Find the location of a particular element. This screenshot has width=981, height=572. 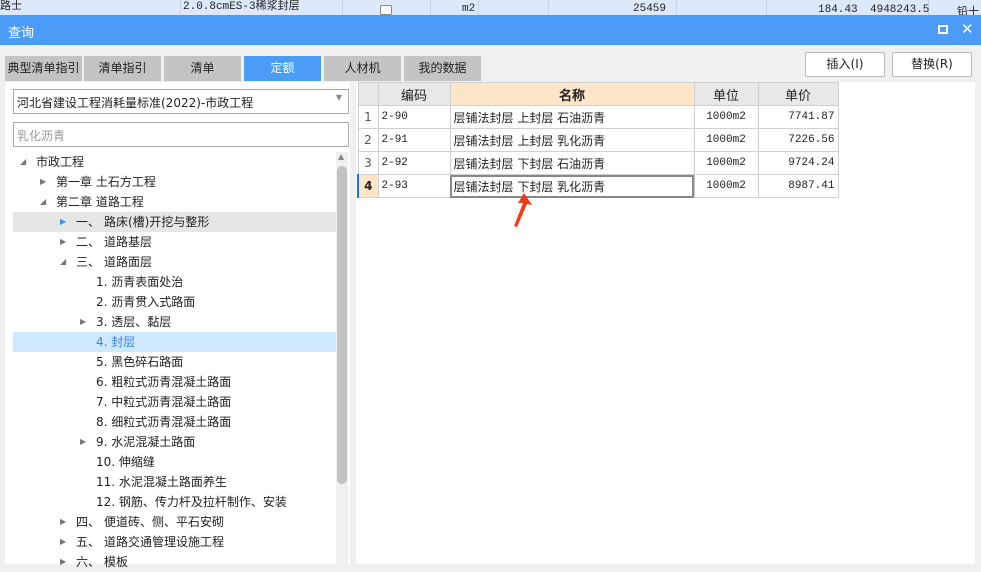

column-header-unit: 单位 is located at coordinates (726, 94).